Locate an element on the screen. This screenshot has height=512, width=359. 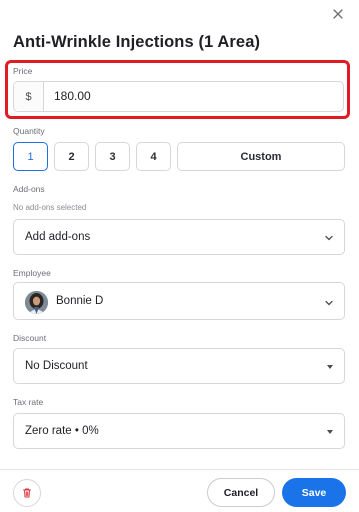
cancel-button: Cancel is located at coordinates (241, 492).